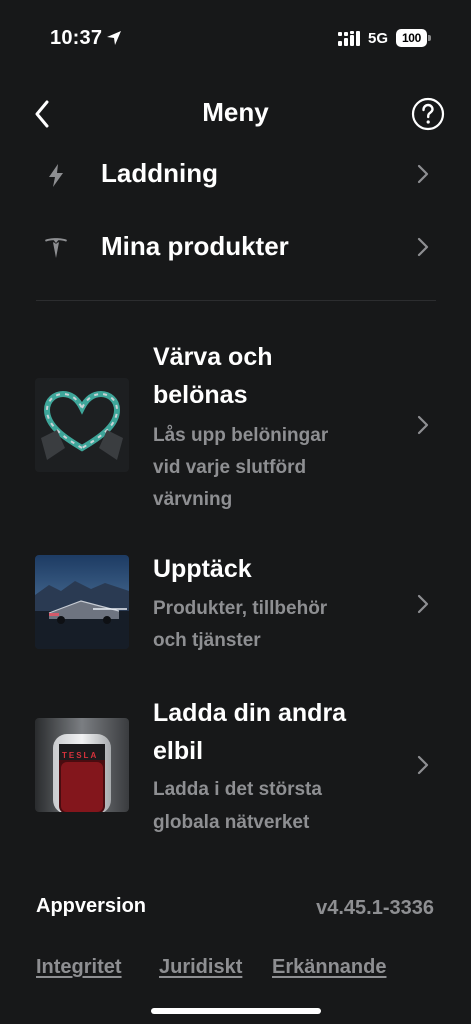 The width and height of the screenshot is (471, 1024). Describe the element at coordinates (200, 395) in the screenshot. I see `promo-title: belönas` at that location.